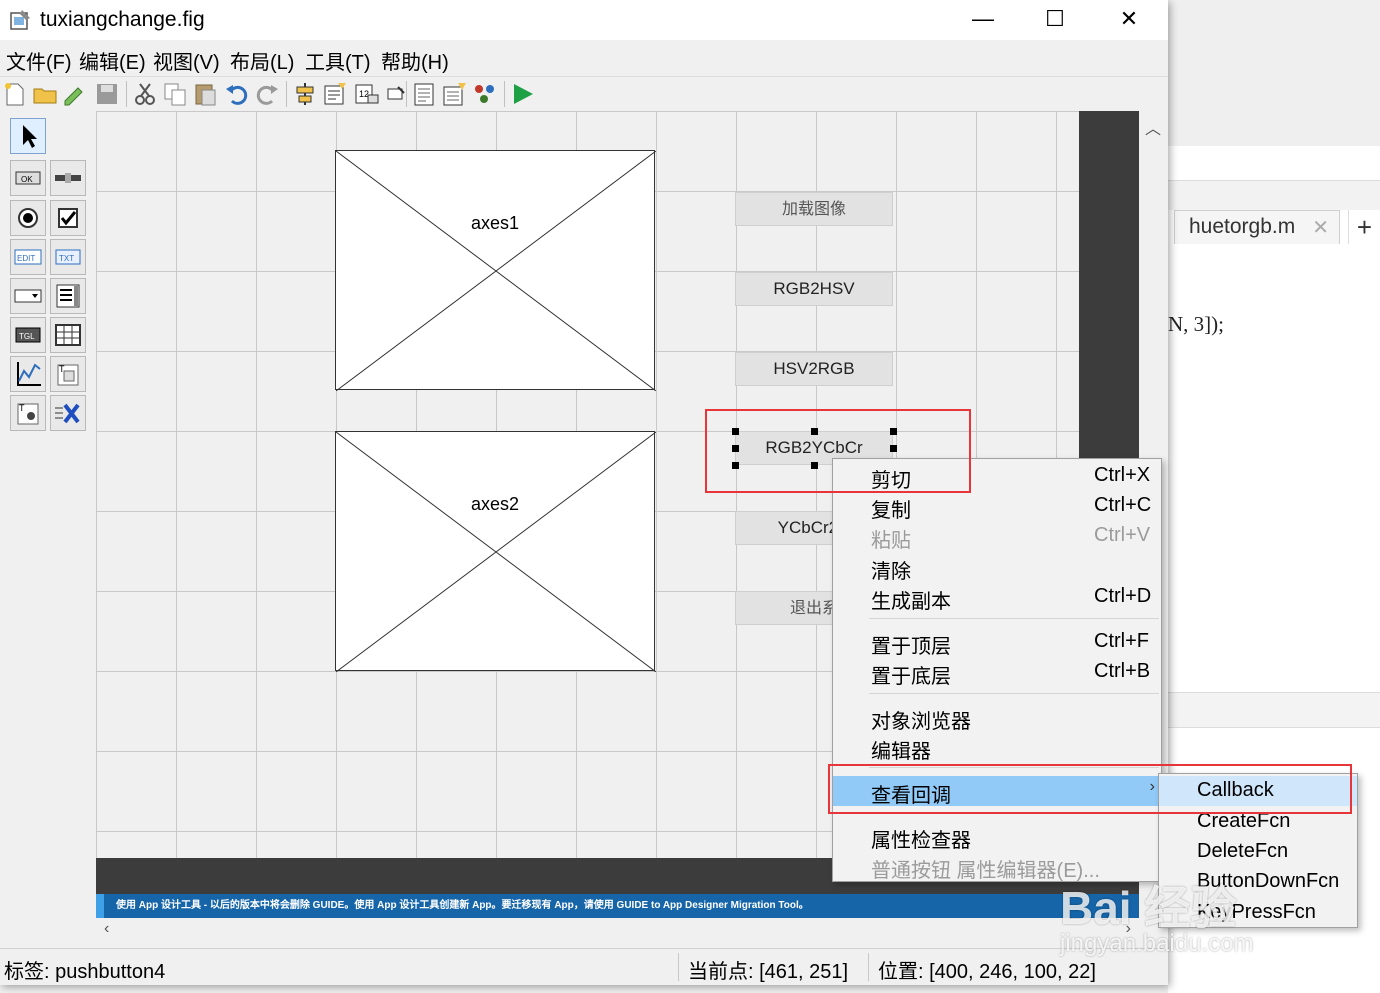  Describe the element at coordinates (262, 60) in the screenshot. I see `menu-layout: 布局(L)` at that location.